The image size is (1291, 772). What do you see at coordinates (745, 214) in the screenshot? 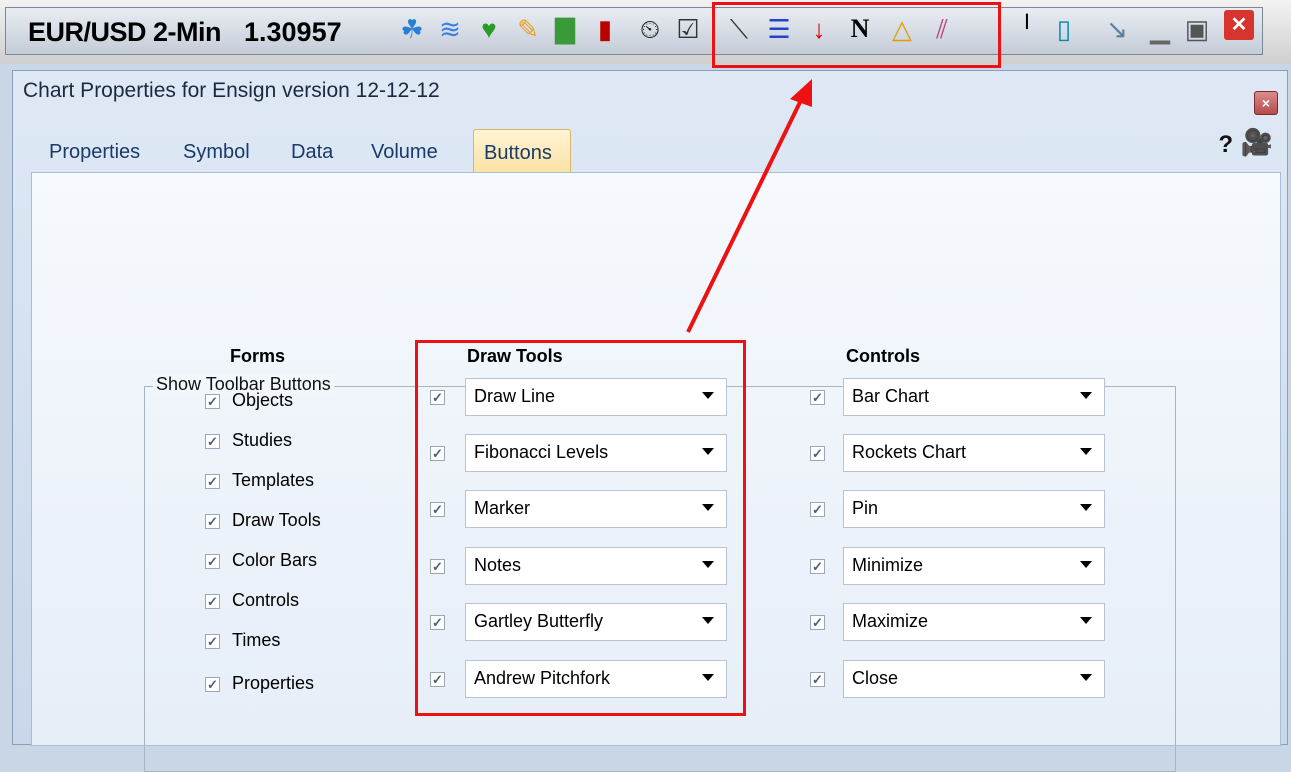
I see `arrow-shaft` at bounding box center [745, 214].